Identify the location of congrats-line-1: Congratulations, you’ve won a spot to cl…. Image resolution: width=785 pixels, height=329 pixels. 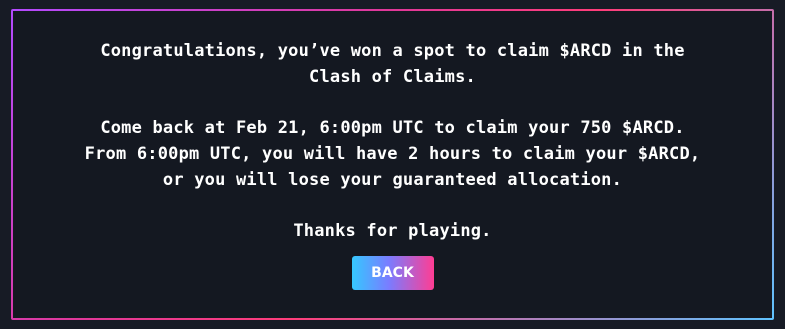
(392, 51).